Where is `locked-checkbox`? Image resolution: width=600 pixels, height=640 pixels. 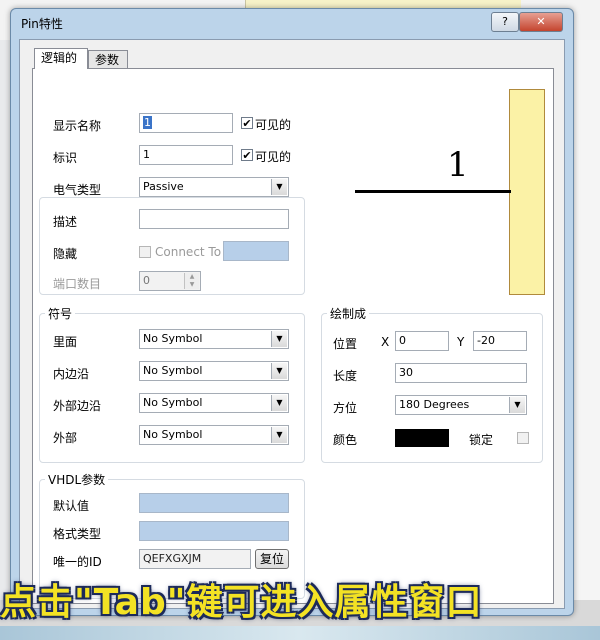
locked-checkbox is located at coordinates (523, 438).